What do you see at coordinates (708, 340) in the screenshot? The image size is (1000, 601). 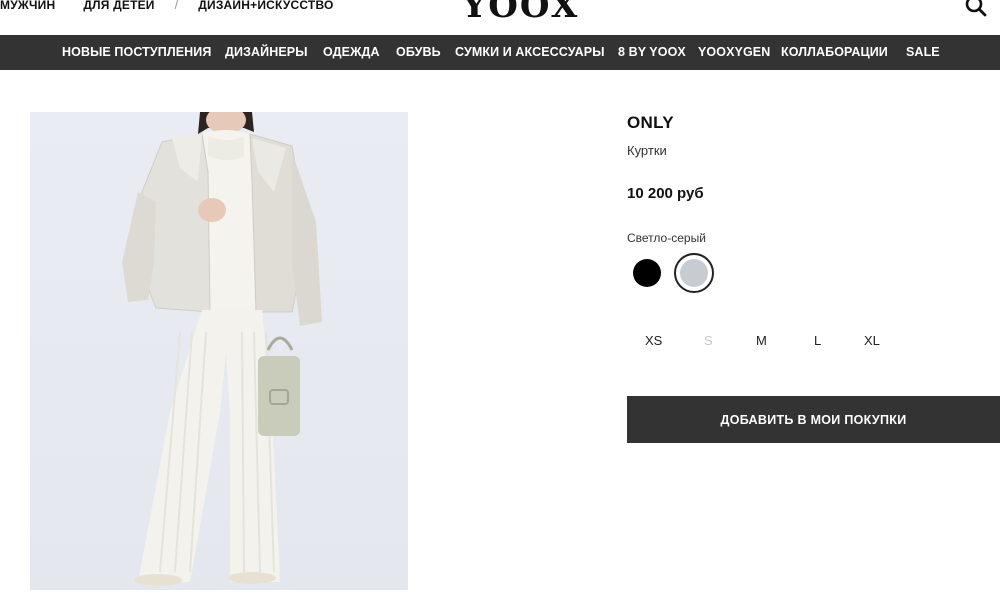 I see `size-option-s: S` at bounding box center [708, 340].